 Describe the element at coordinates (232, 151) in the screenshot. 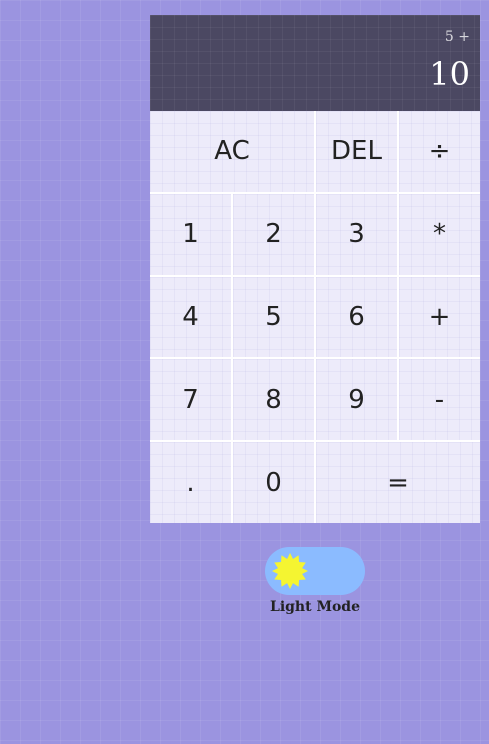

I see `all-clear-button: AC` at that location.